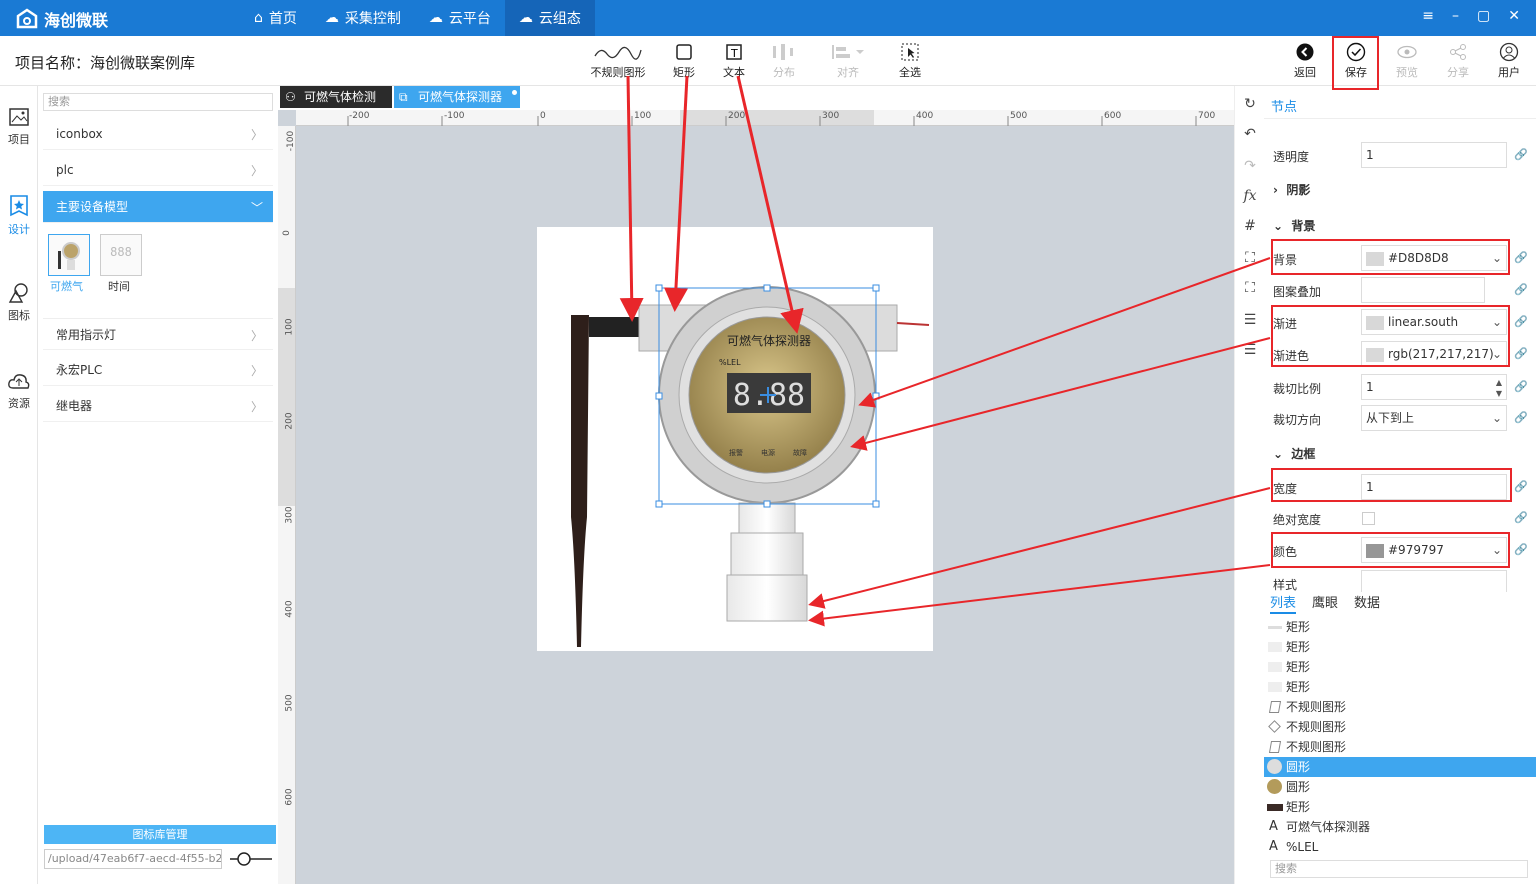 The image size is (1536, 884). Describe the element at coordinates (1514, 16) in the screenshot. I see `close-icon: ✕` at that location.